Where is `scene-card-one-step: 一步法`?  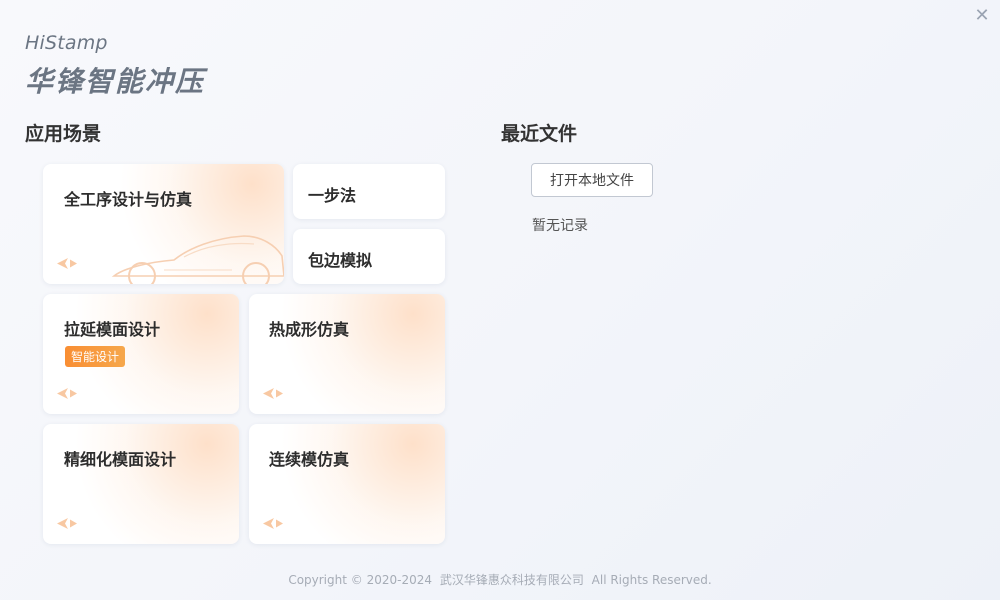 scene-card-one-step: 一步法 is located at coordinates (369, 191).